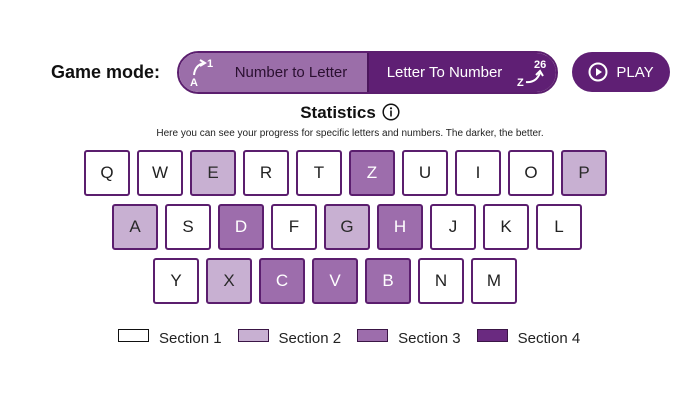  Describe the element at coordinates (338, 112) in the screenshot. I see `statistics-title-text: Statistics` at that location.